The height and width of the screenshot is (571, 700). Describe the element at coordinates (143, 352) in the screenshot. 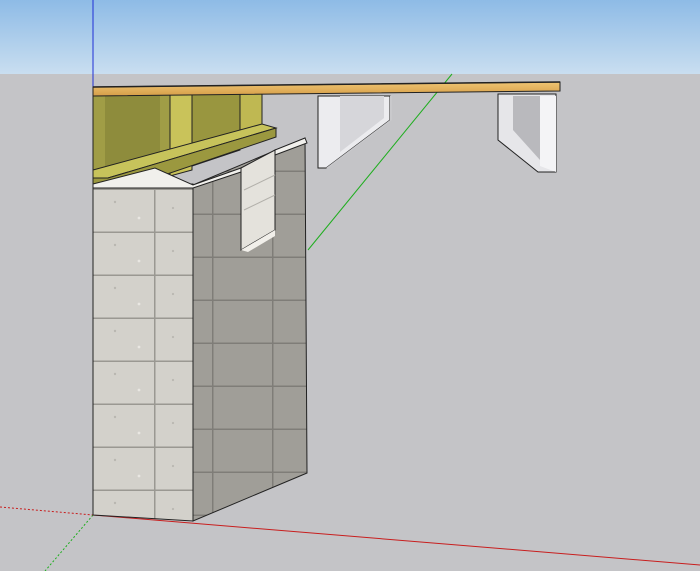

I see `cmu-wall-front` at that location.